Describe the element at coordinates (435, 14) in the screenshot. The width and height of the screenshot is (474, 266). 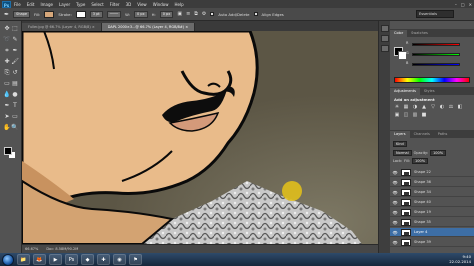
I see `workspace-select: Essentials` at that location.